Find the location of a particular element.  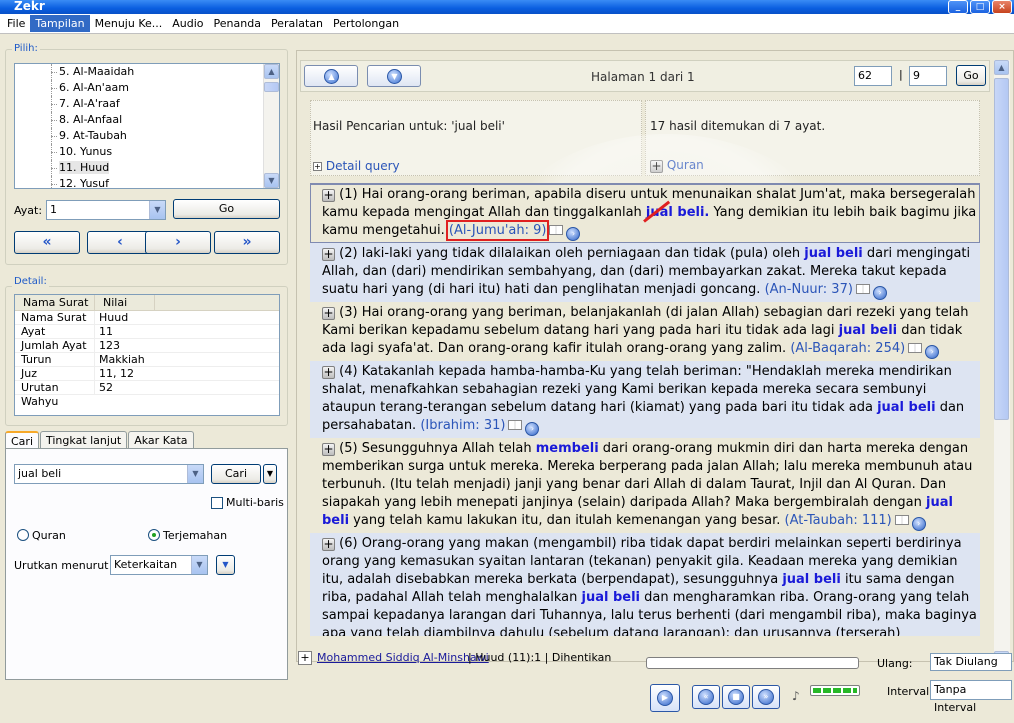

ayat-combo: 1 ▼ is located at coordinates (106, 210).